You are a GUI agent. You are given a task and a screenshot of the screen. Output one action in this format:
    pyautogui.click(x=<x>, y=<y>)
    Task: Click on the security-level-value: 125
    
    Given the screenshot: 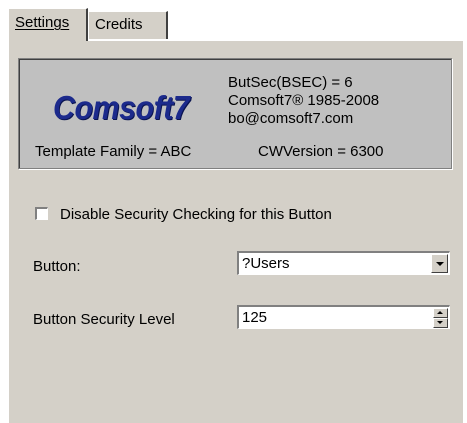 What is the action you would take?
    pyautogui.click(x=254, y=317)
    